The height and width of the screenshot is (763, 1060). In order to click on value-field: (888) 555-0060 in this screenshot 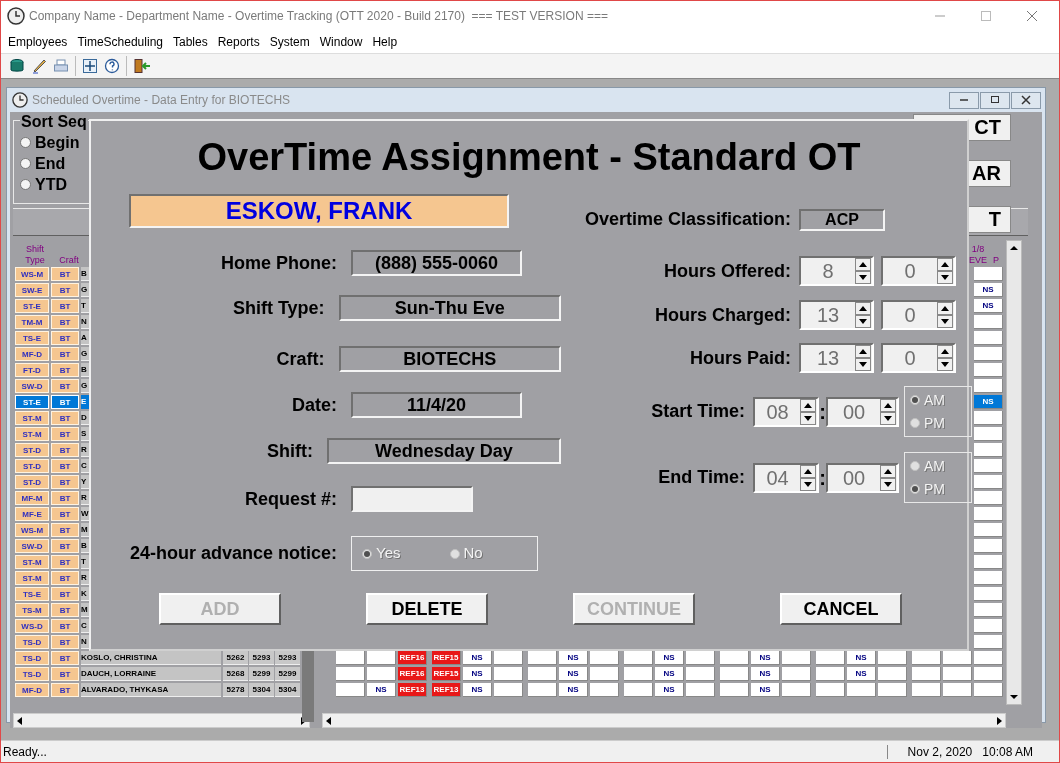, I will do `click(436, 263)`.